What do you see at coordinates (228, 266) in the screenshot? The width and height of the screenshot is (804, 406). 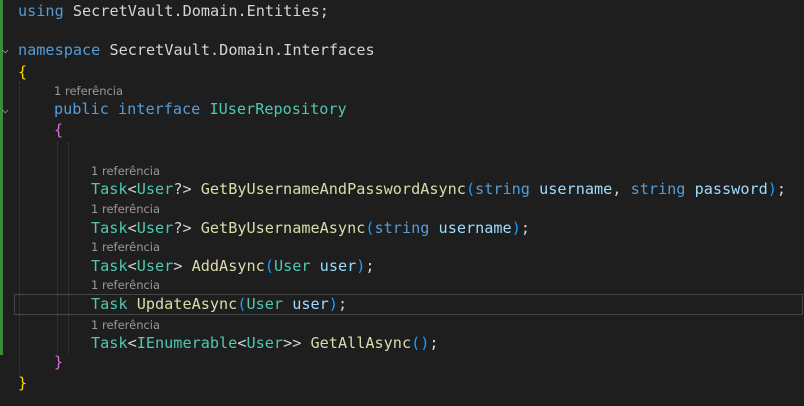 I see `method-name: AddAsync` at bounding box center [228, 266].